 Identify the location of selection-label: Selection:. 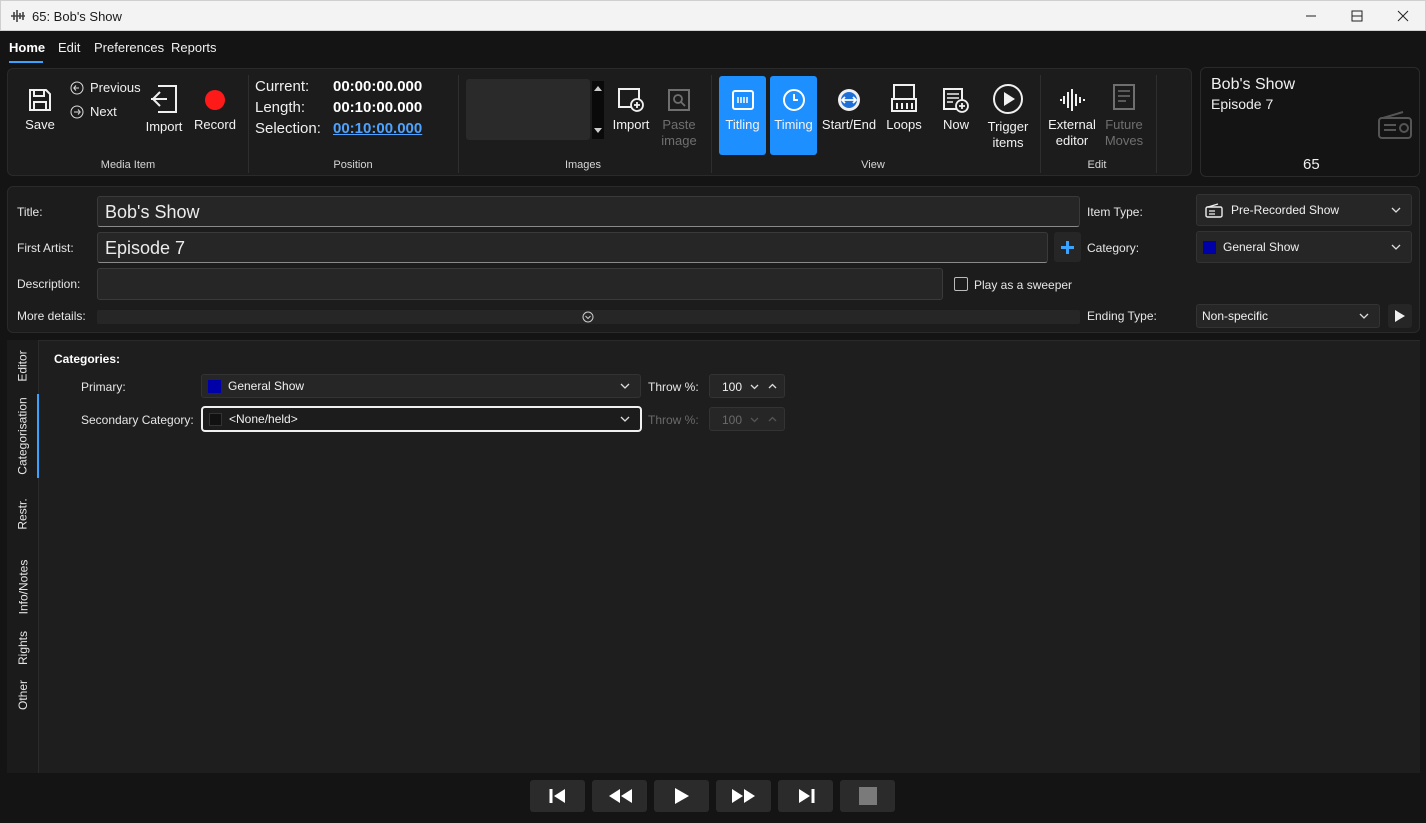
(288, 128).